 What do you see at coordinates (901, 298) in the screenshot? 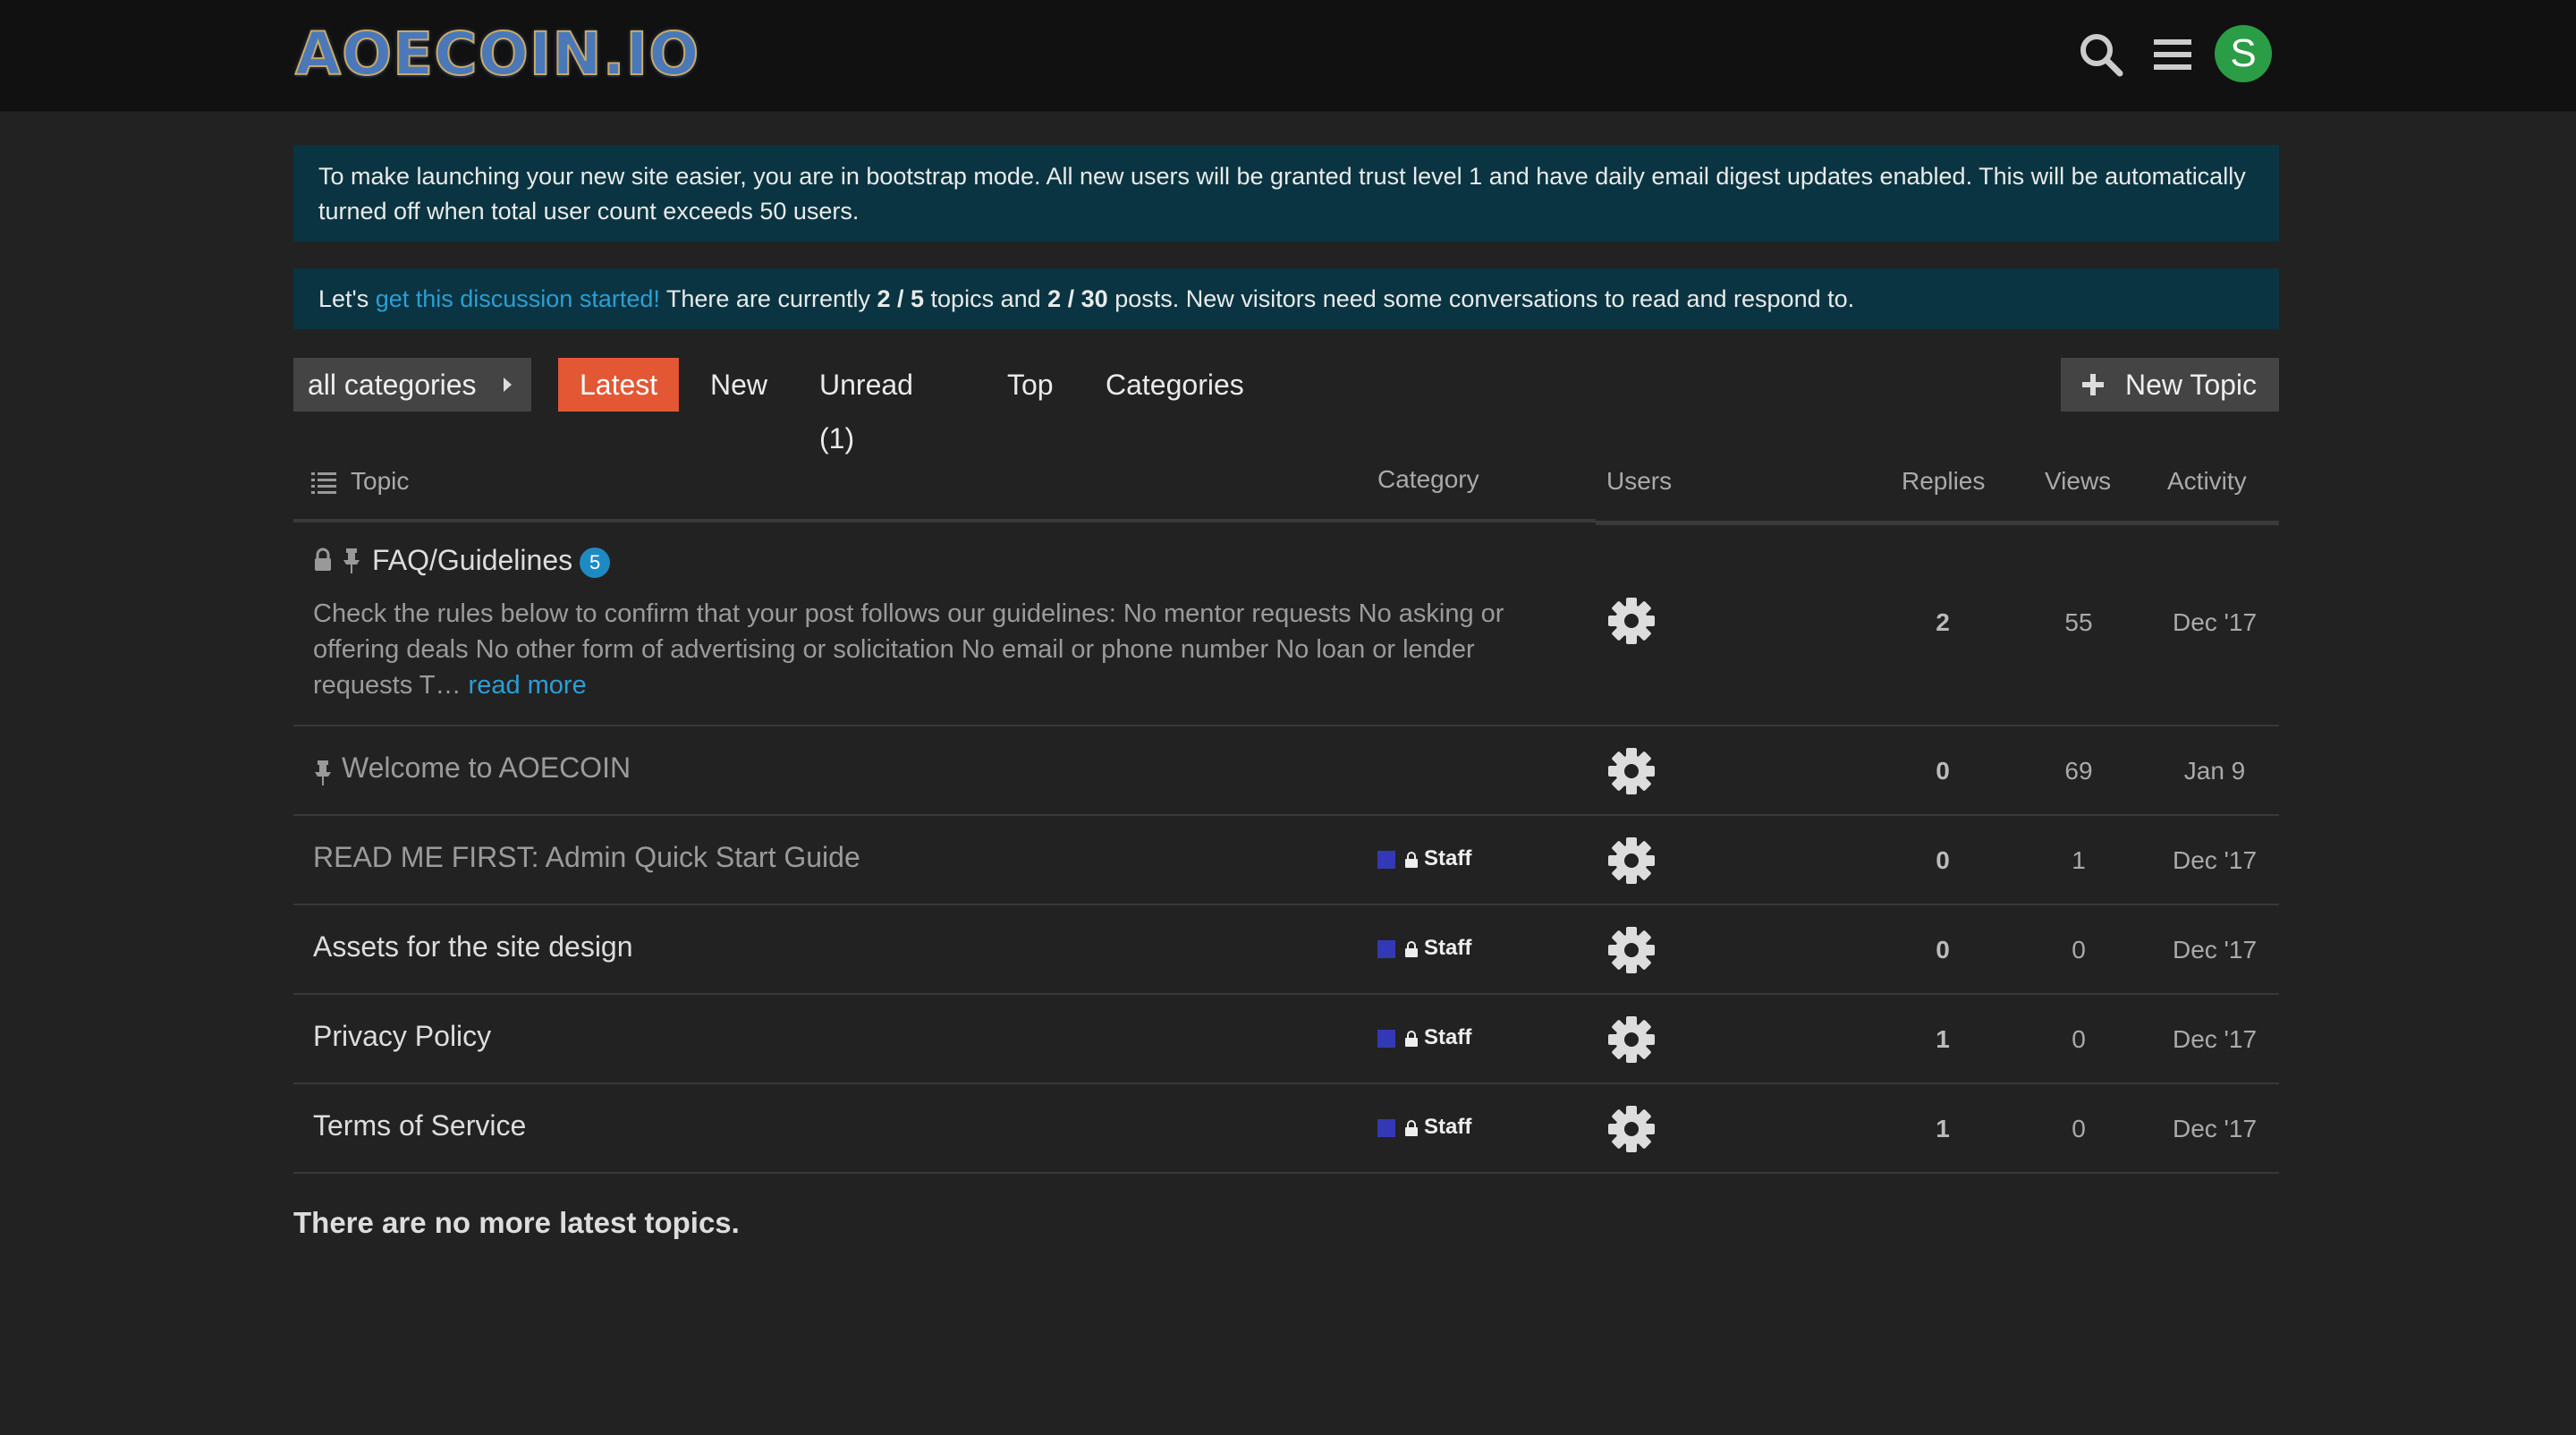
I see `topics-count: 2 / 5` at bounding box center [901, 298].